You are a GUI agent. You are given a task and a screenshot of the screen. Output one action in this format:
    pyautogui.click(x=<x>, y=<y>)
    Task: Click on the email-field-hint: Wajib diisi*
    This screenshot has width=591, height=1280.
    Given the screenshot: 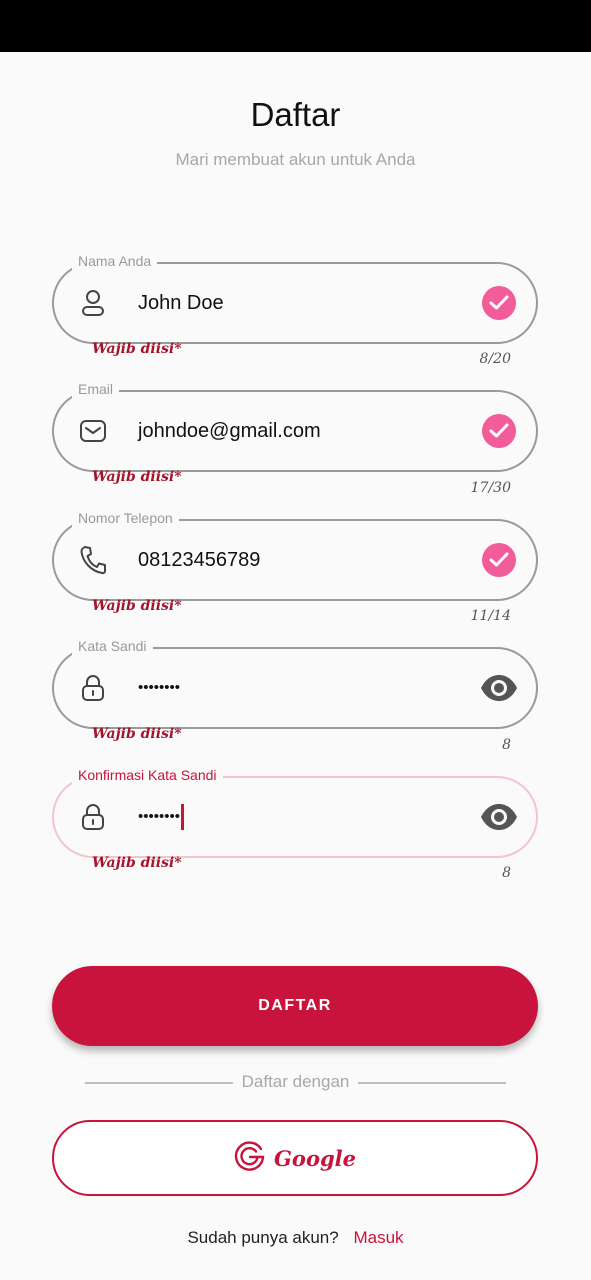 What is the action you would take?
    pyautogui.click(x=137, y=477)
    